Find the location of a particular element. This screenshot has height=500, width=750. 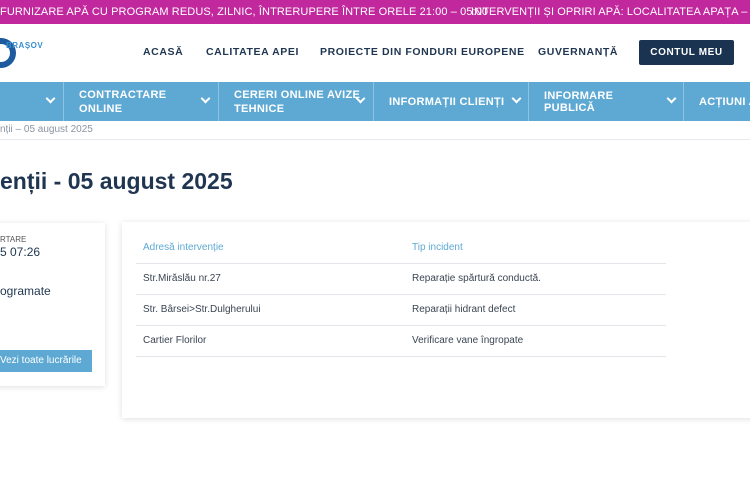

nav-item-technical-permits: CERERI ONLINE AVIZE TEHNICE is located at coordinates (299, 101).